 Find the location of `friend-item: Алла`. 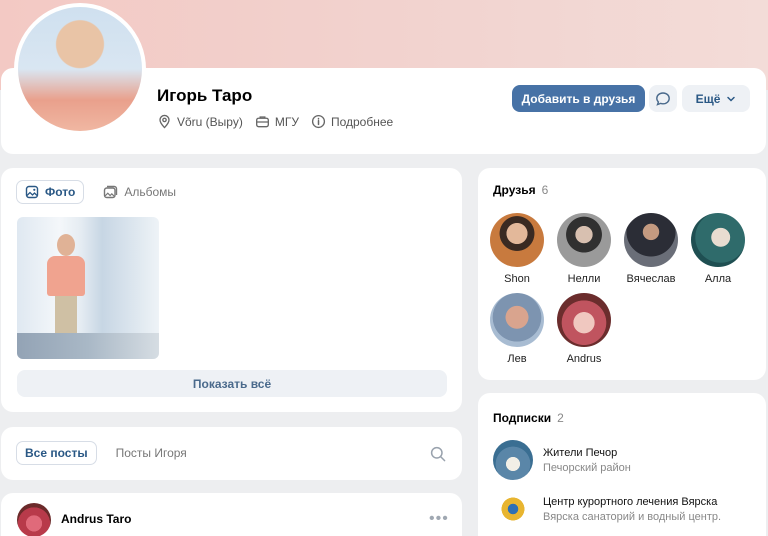

friend-item: Алла is located at coordinates (718, 249).